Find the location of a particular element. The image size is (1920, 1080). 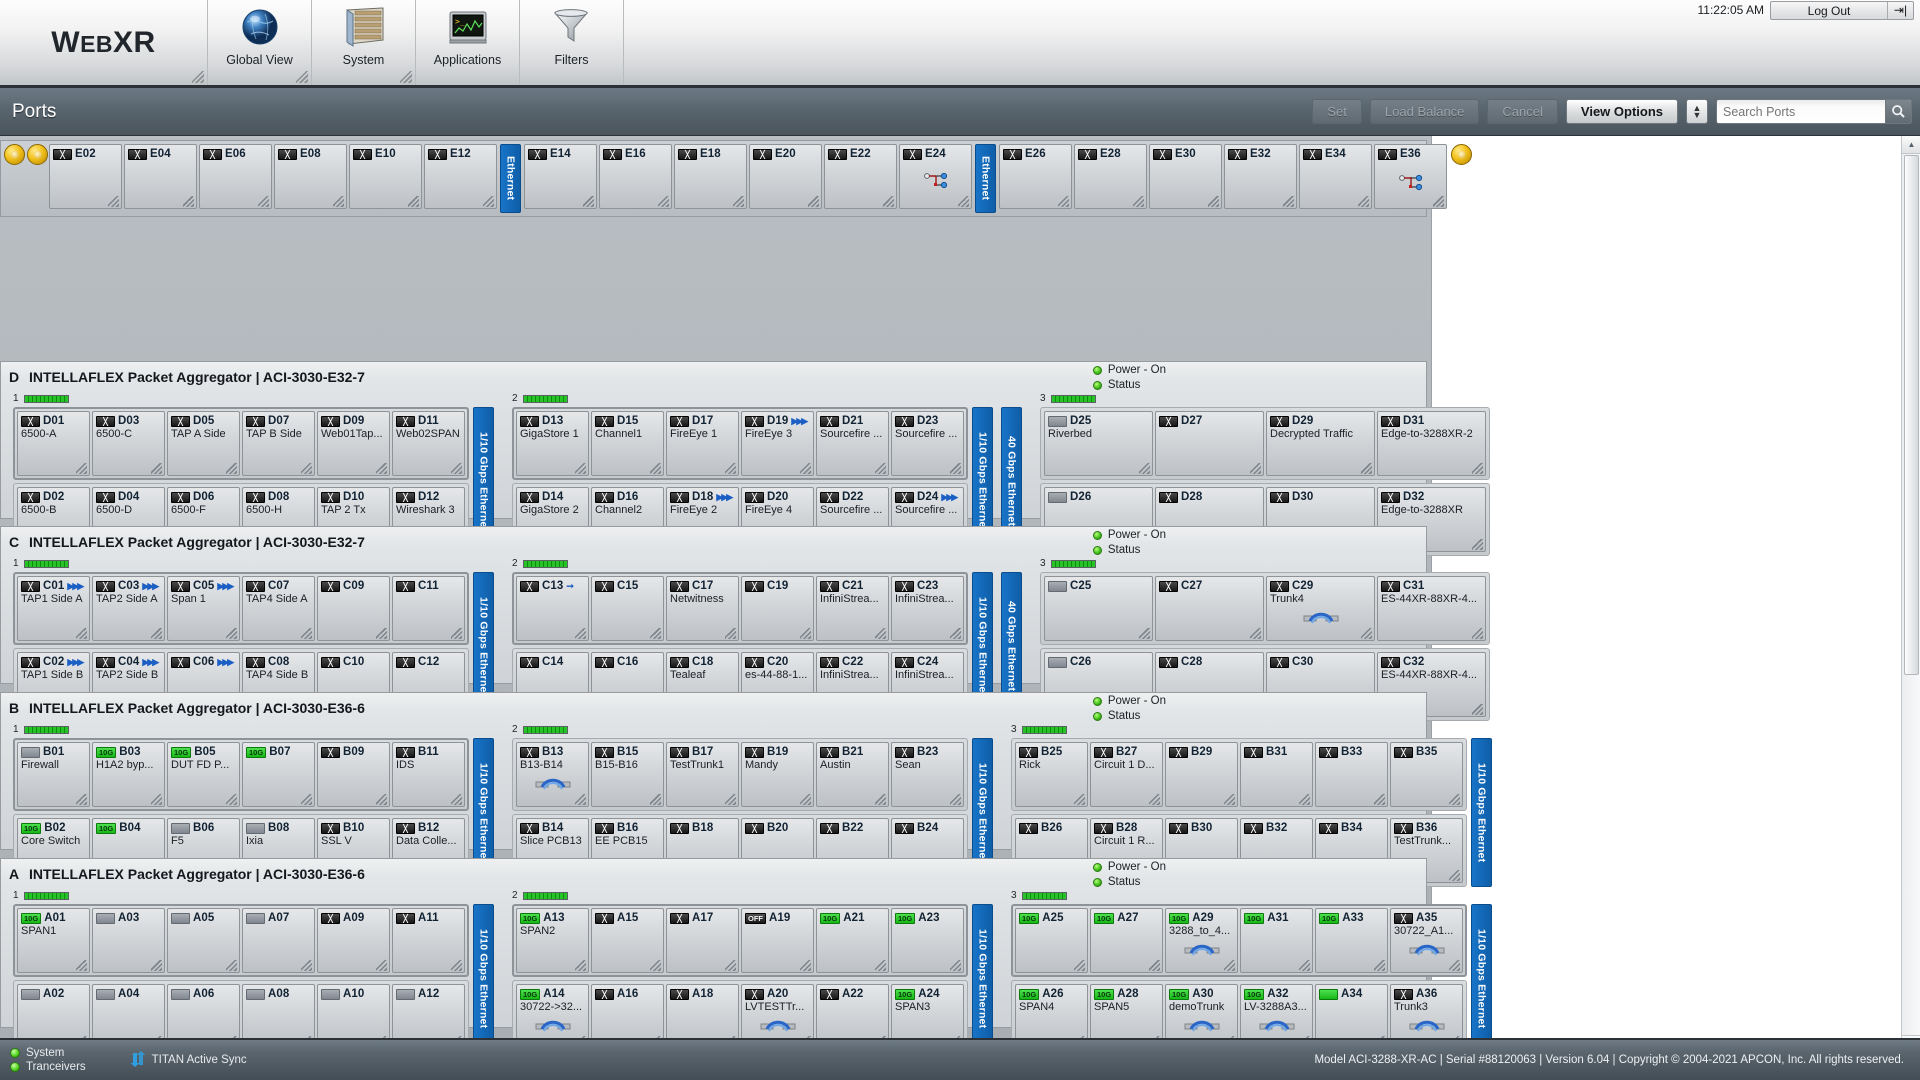

port-cell: ╳ C13 ➞ is located at coordinates (552, 608).